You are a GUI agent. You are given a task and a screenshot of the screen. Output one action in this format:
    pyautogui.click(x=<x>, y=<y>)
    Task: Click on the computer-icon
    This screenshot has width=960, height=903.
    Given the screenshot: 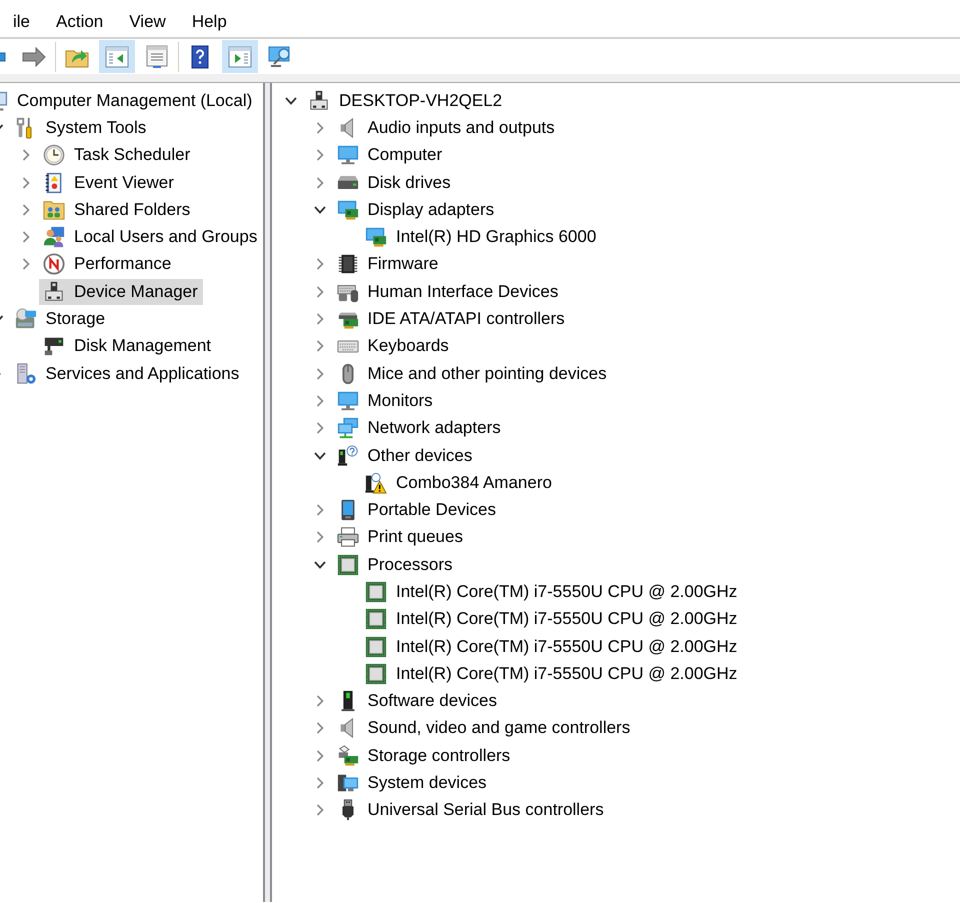 What is the action you would take?
    pyautogui.click(x=4, y=101)
    